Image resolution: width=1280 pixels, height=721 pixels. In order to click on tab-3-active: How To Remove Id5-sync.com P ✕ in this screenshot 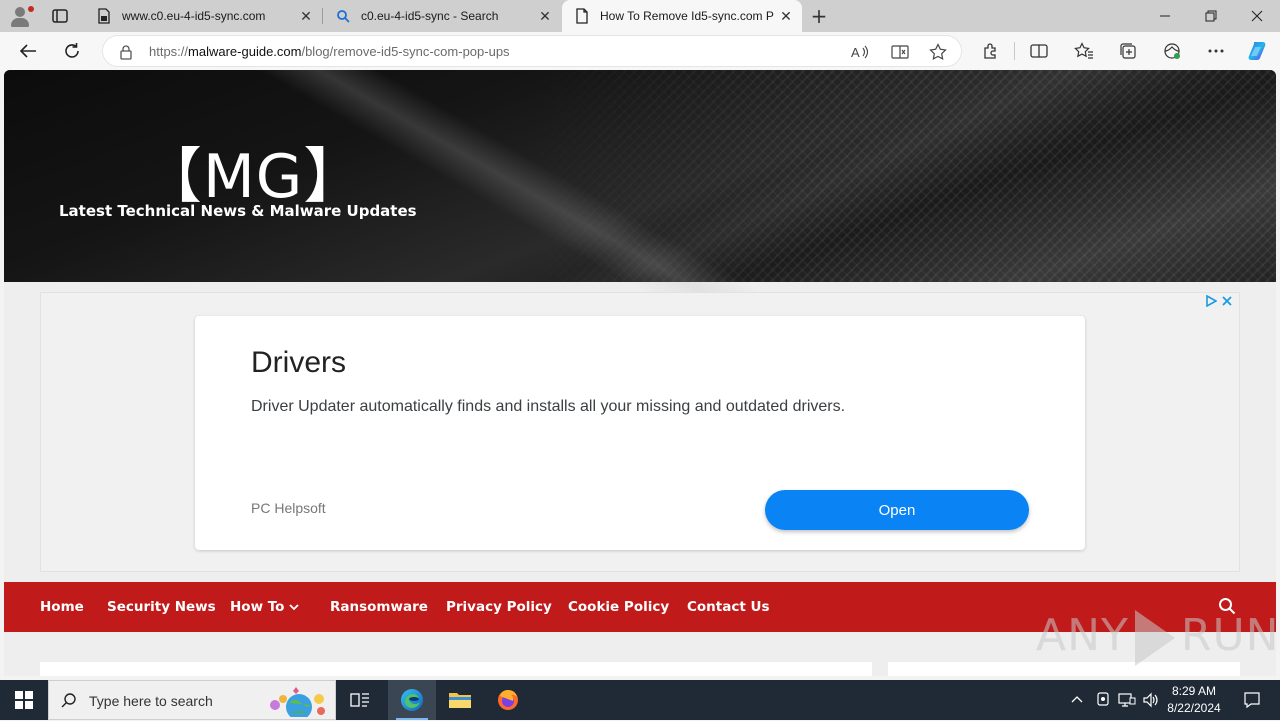, I will do `click(682, 16)`.